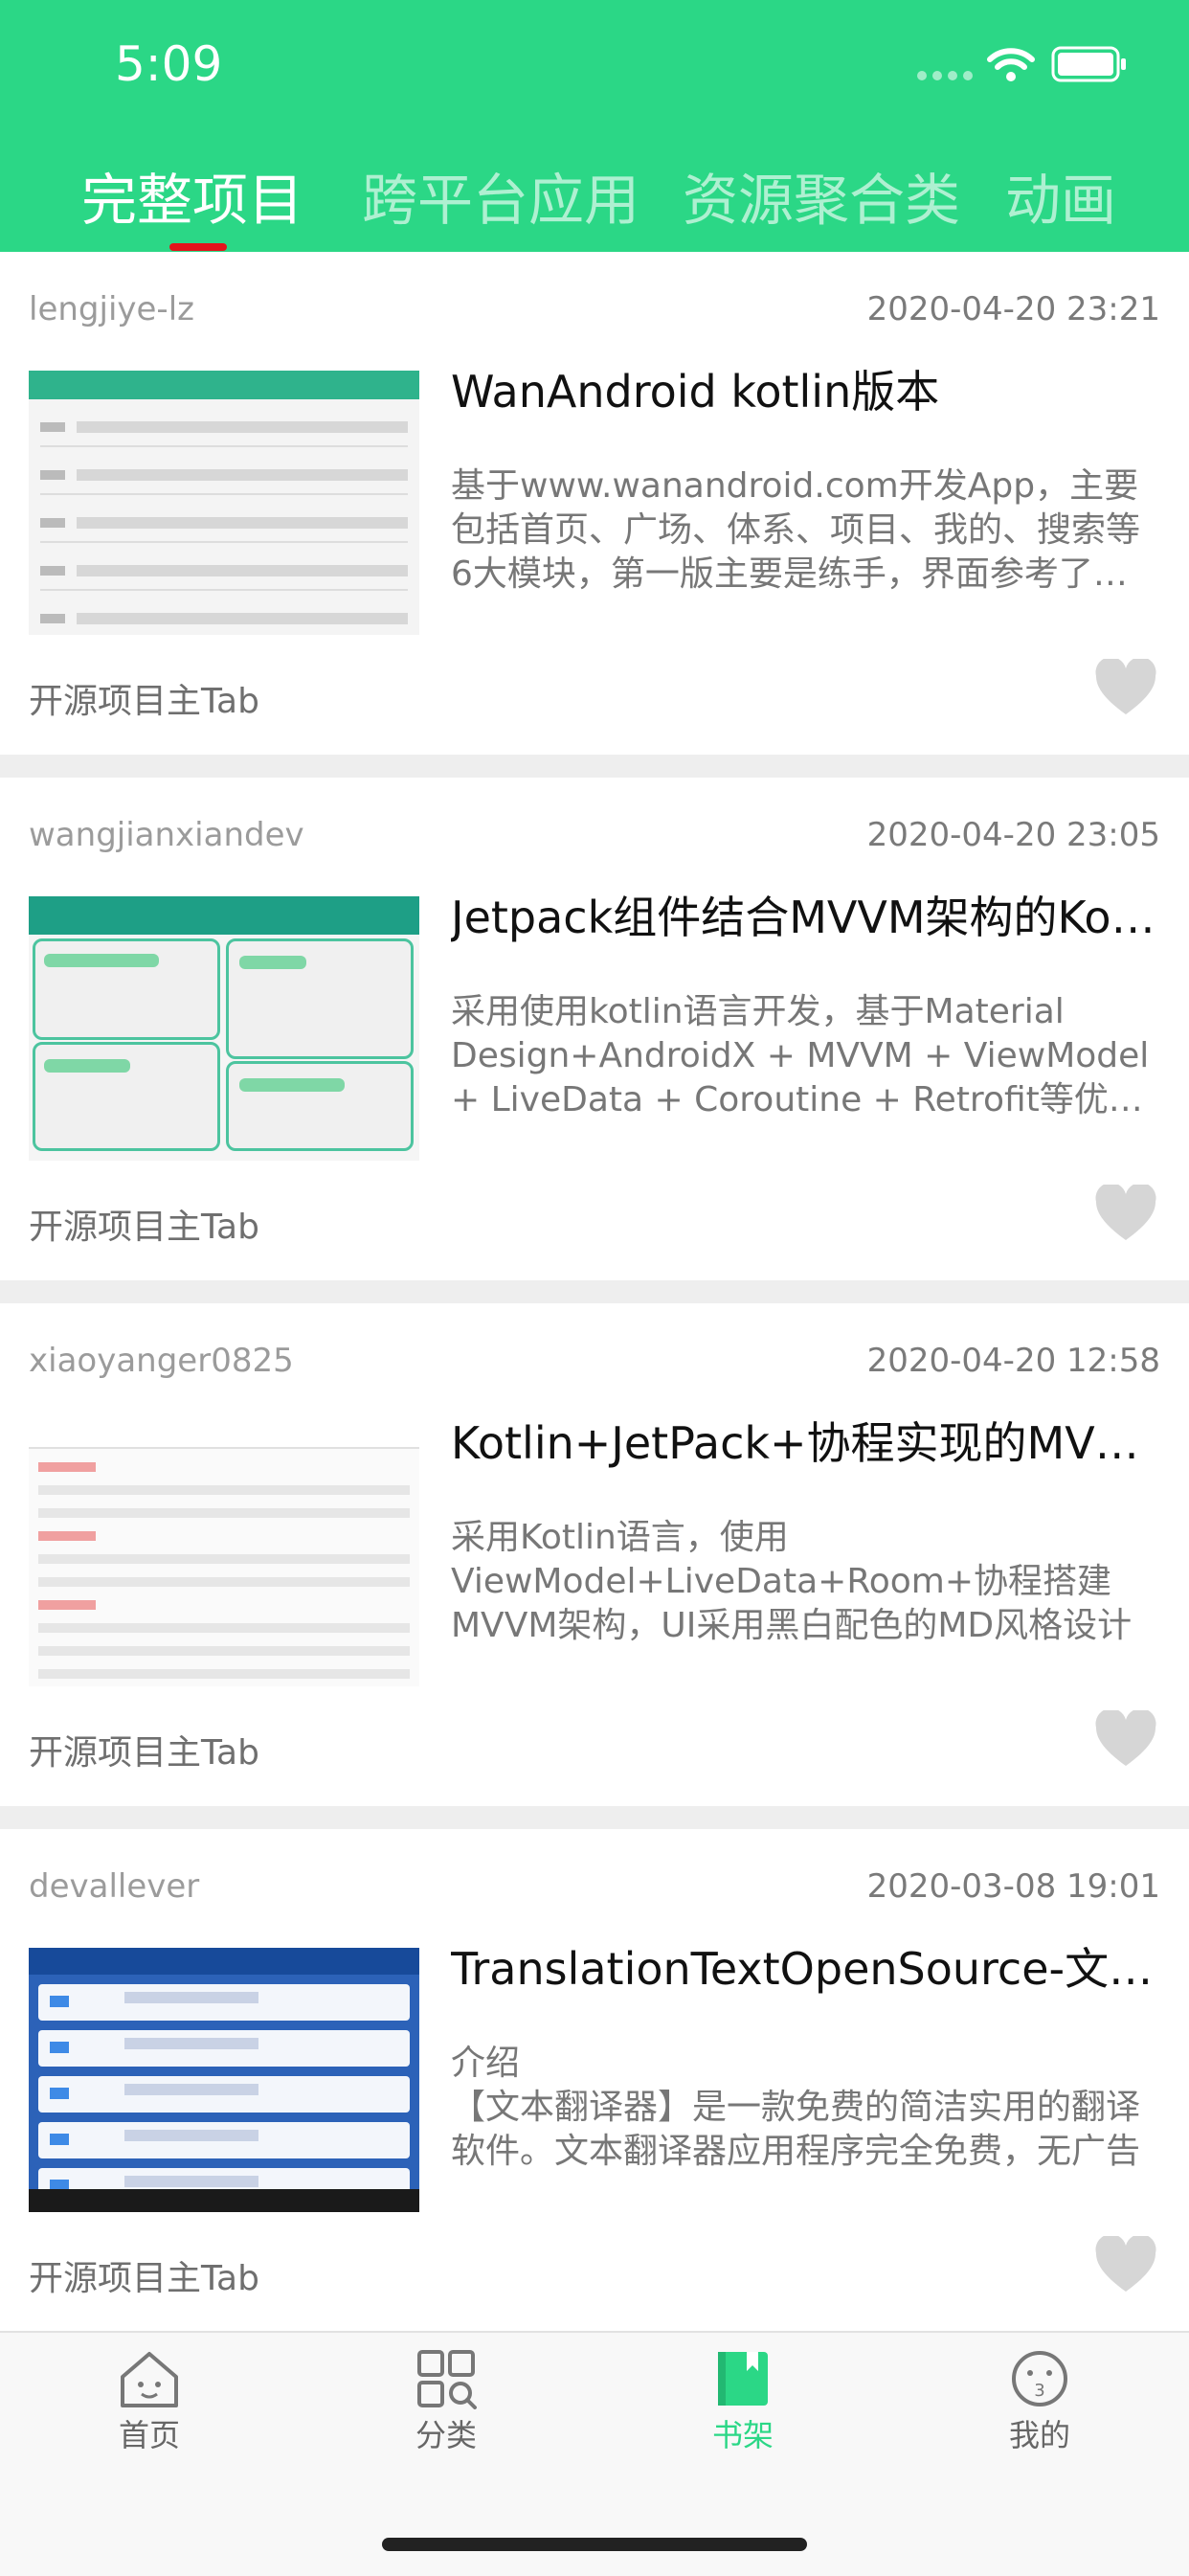 This screenshot has width=1189, height=2576. What do you see at coordinates (805, 1966) in the screenshot?
I see `project-title: TranslationTextOpenSource-文本翻译器` at bounding box center [805, 1966].